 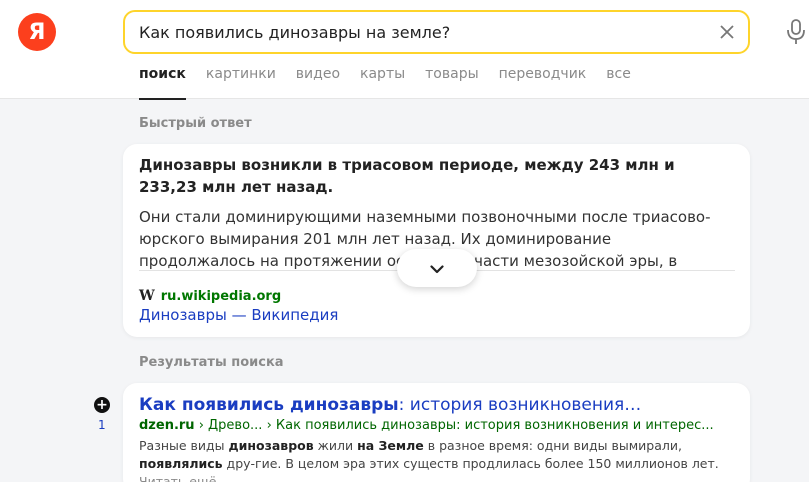 I want to click on source-title-link: Динозавры — Википедия, so click(x=238, y=315).